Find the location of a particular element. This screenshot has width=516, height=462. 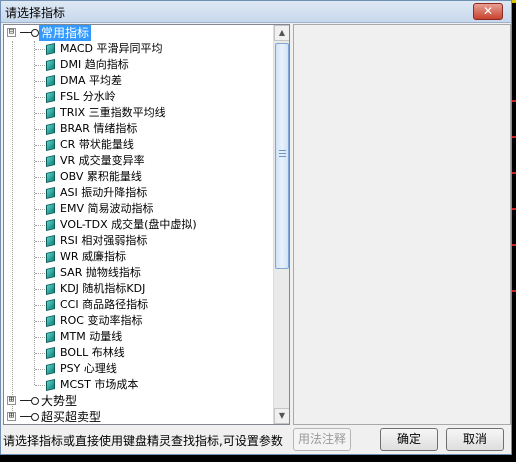

tree-group-common: ⊟ 常用指标 is located at coordinates (139, 33).